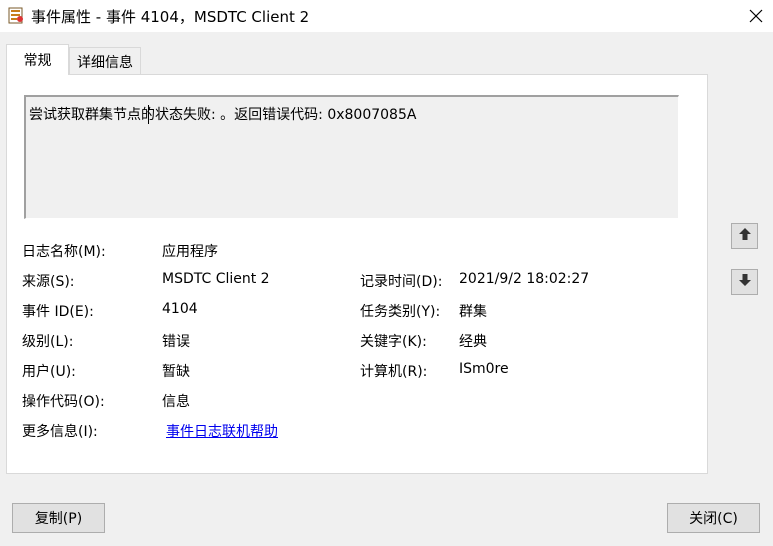  Describe the element at coordinates (222, 431) in the screenshot. I see `online-help-link: 事件日志联机帮助` at that location.